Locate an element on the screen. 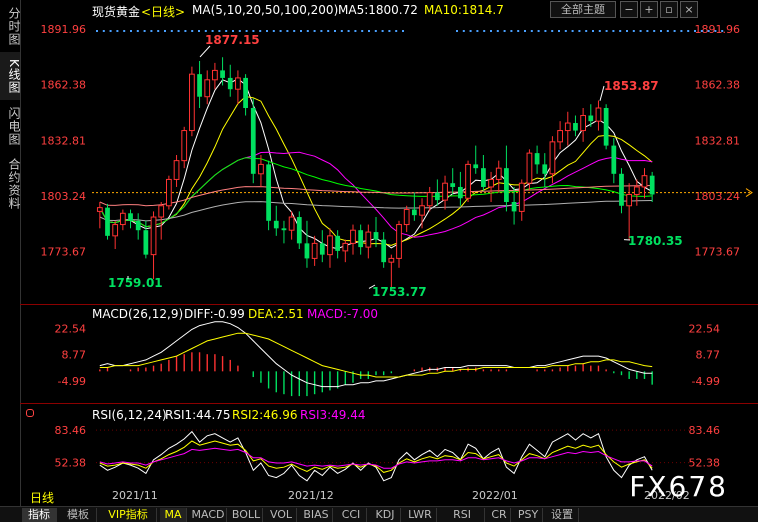  tab-template: 模板 is located at coordinates (78, 515).